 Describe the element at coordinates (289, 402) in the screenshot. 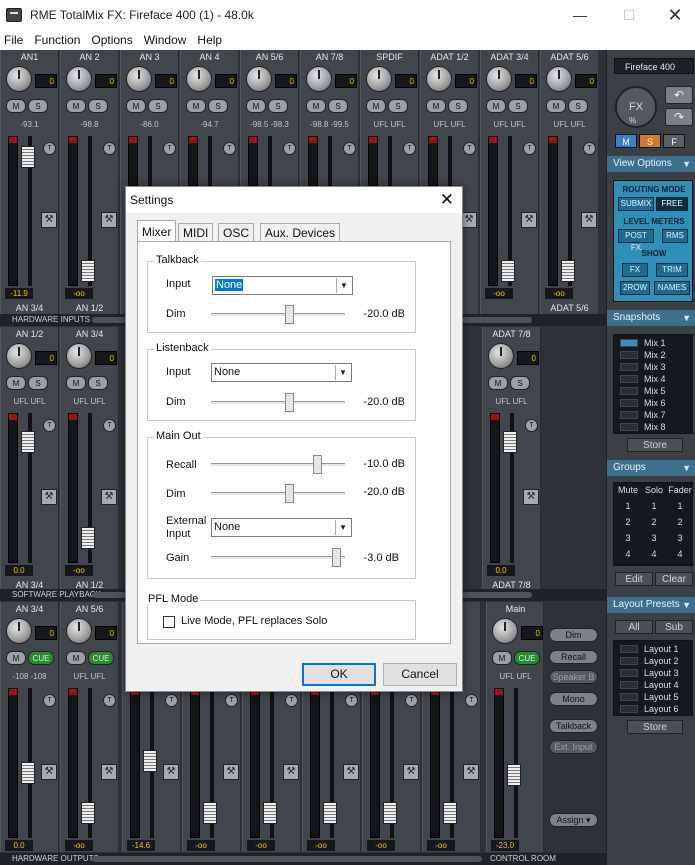

I see `listenback-dim-slider-thumb` at that location.